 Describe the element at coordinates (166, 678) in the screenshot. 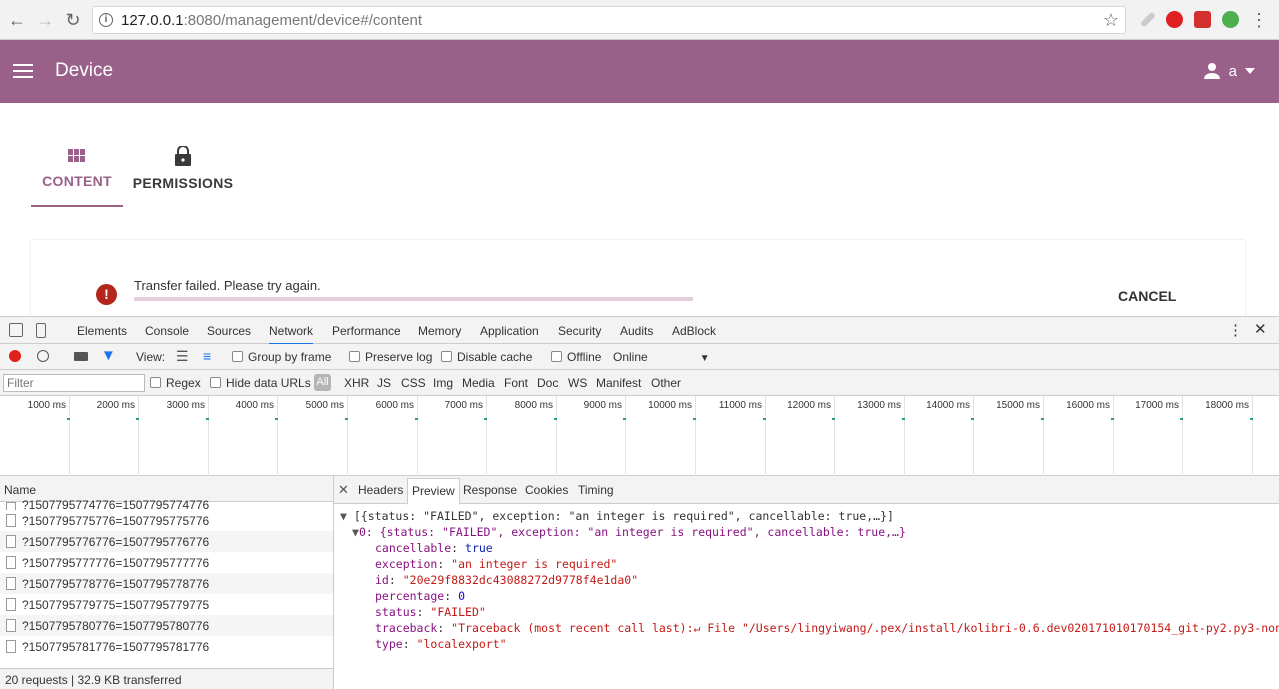

I see `network-summary: 20 requests | 32.9 KB transferred` at that location.